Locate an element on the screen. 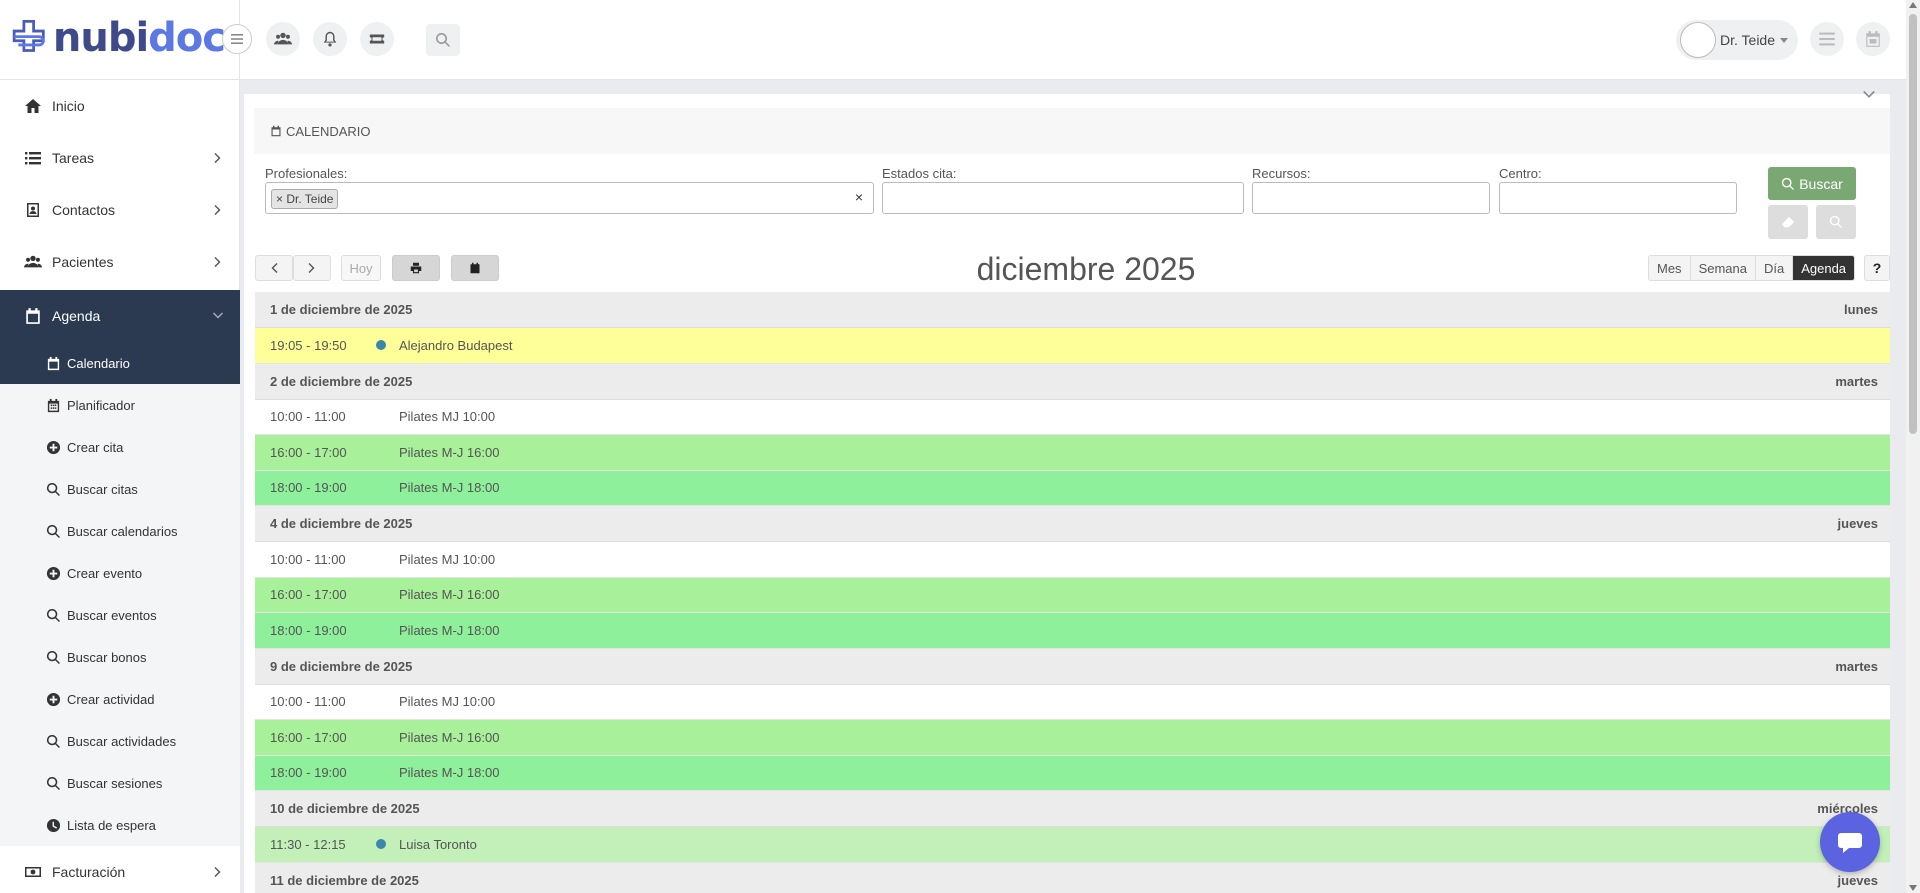  print-button is located at coordinates (416, 268).